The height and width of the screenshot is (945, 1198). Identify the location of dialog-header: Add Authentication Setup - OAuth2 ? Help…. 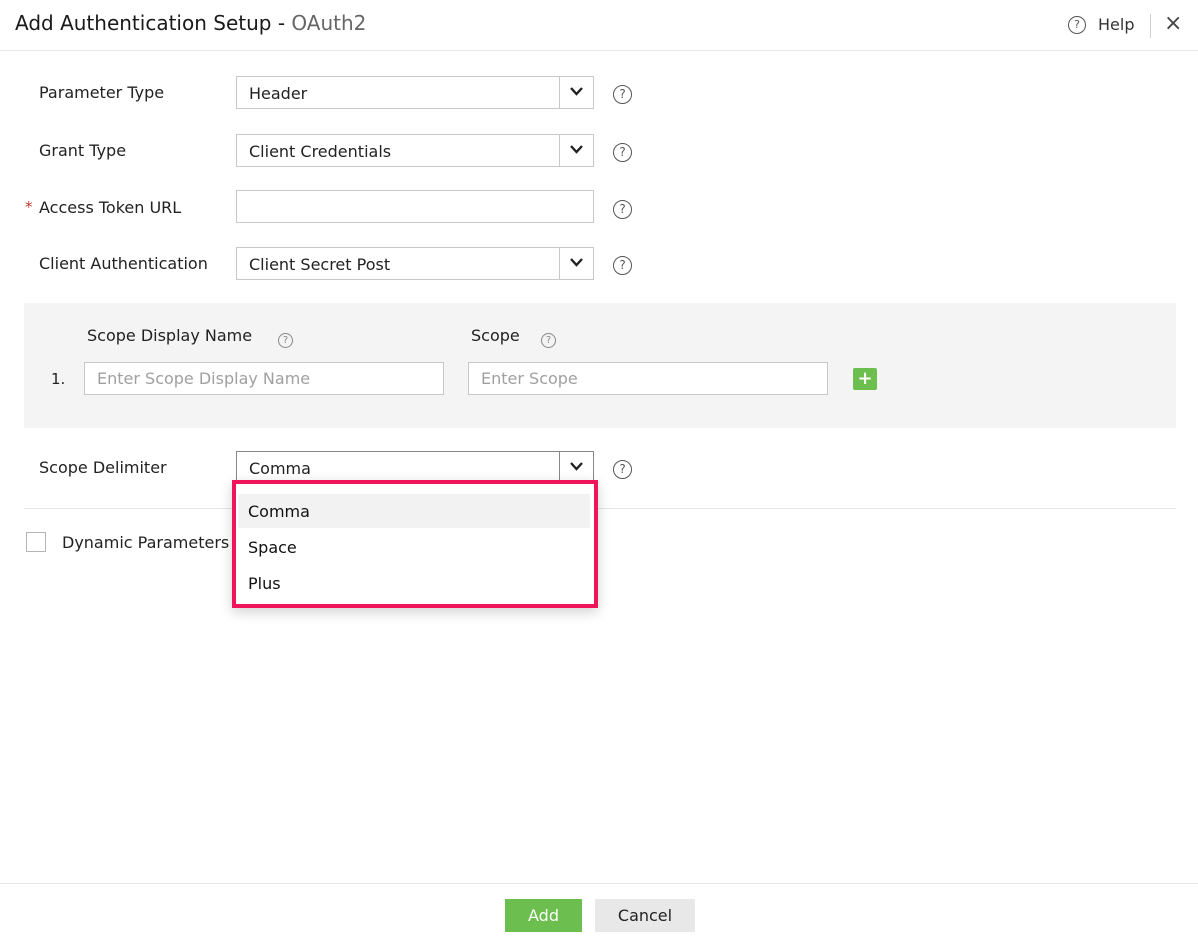
(599, 25).